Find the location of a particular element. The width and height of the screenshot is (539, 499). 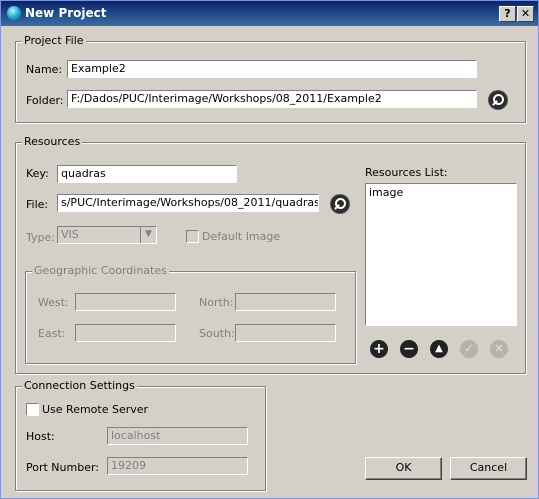

north-input is located at coordinates (285, 302).